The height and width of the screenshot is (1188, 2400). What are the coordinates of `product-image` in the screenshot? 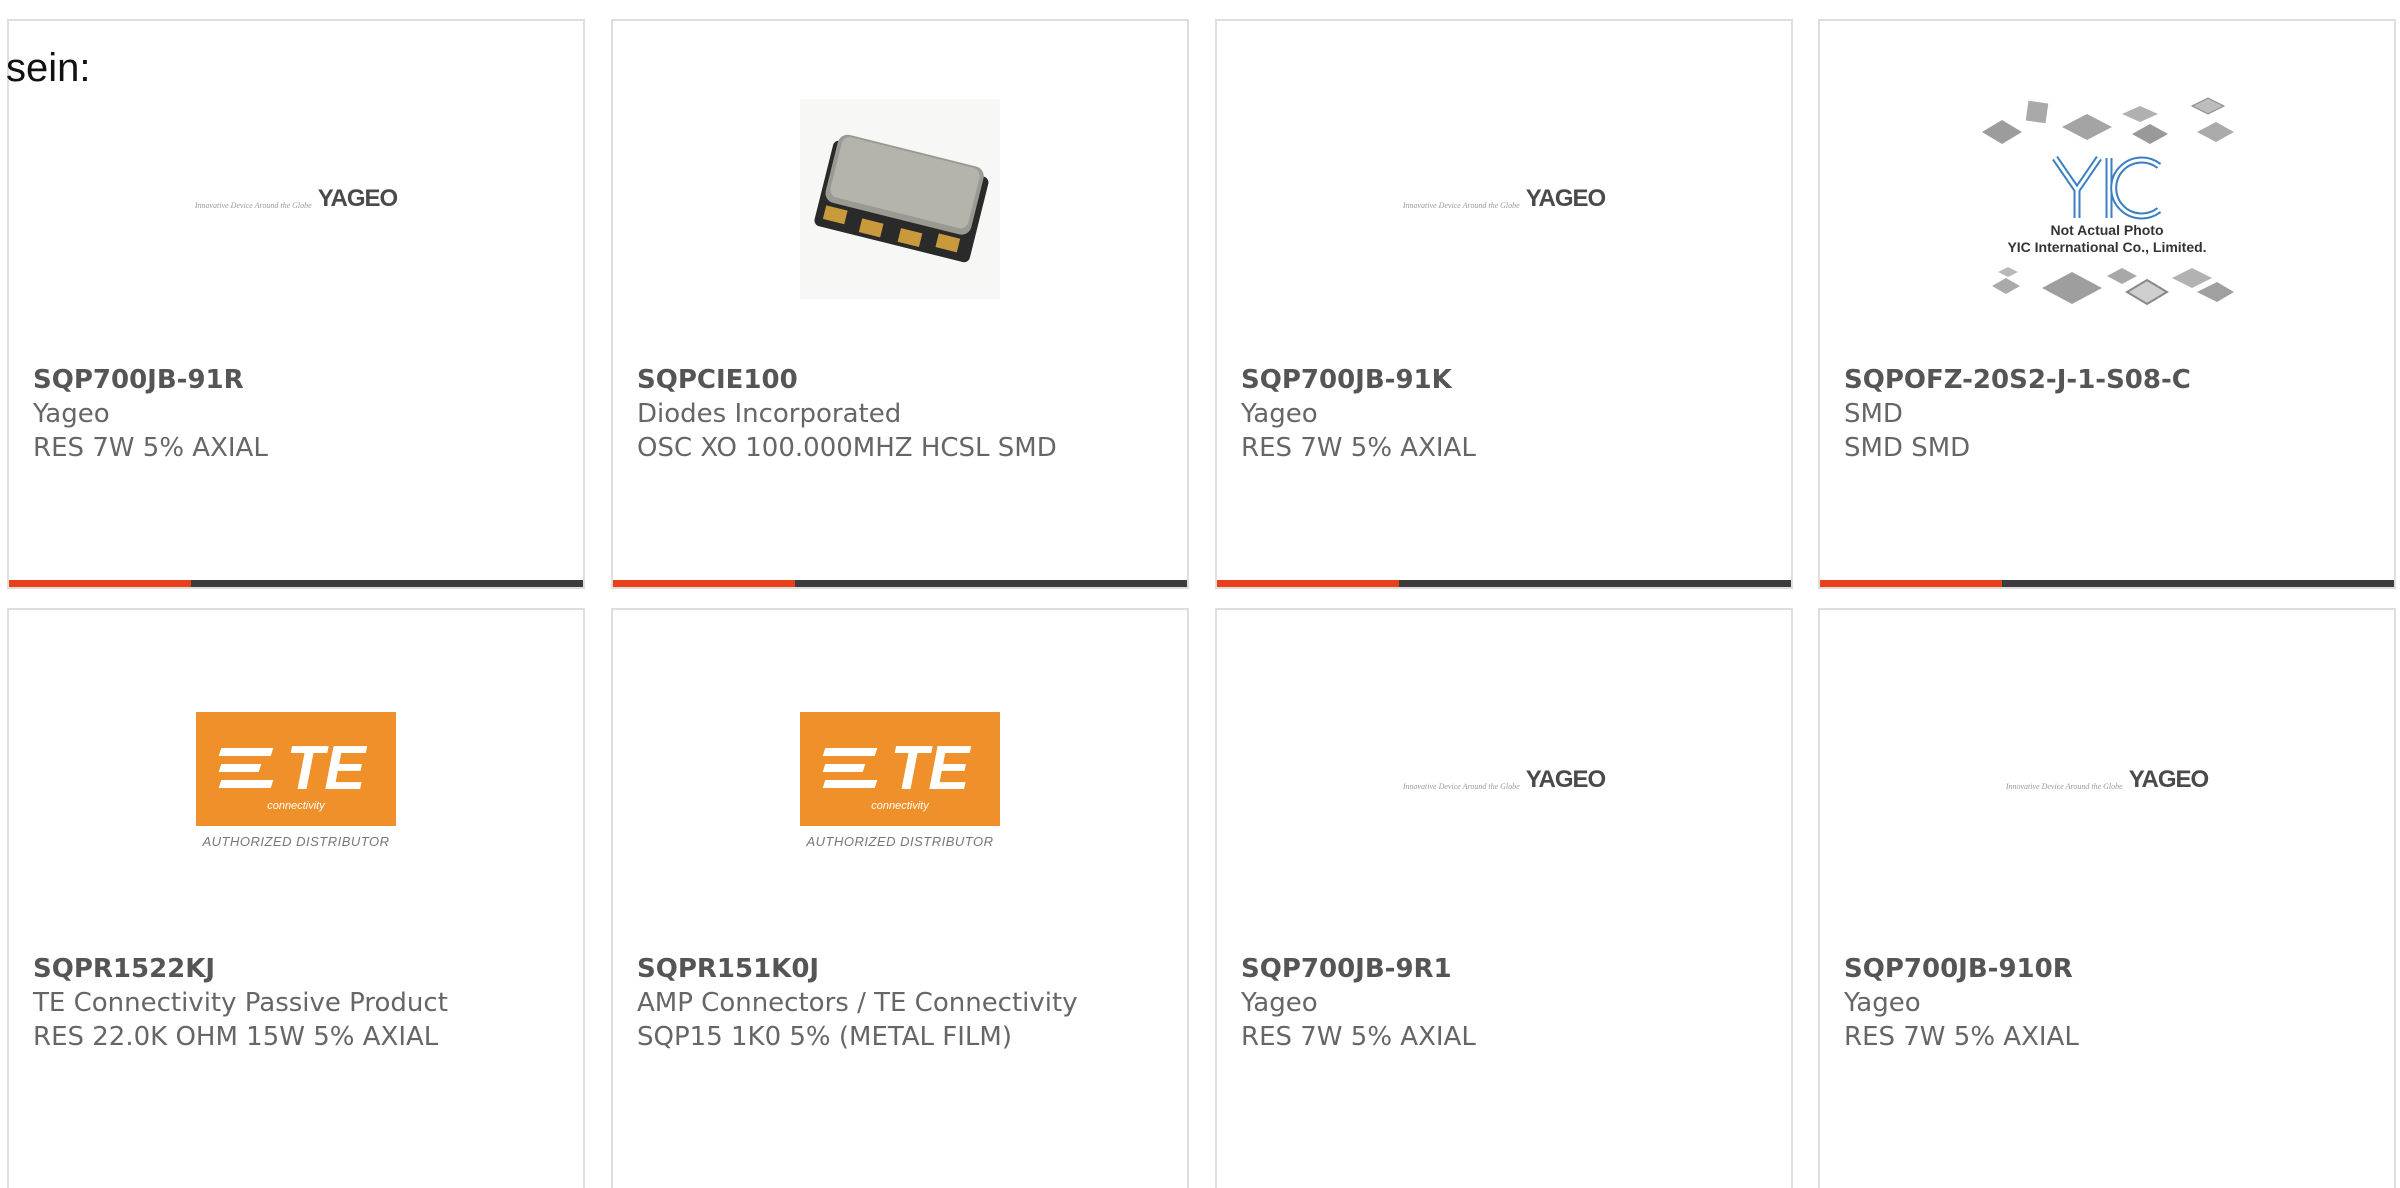 It's located at (900, 199).